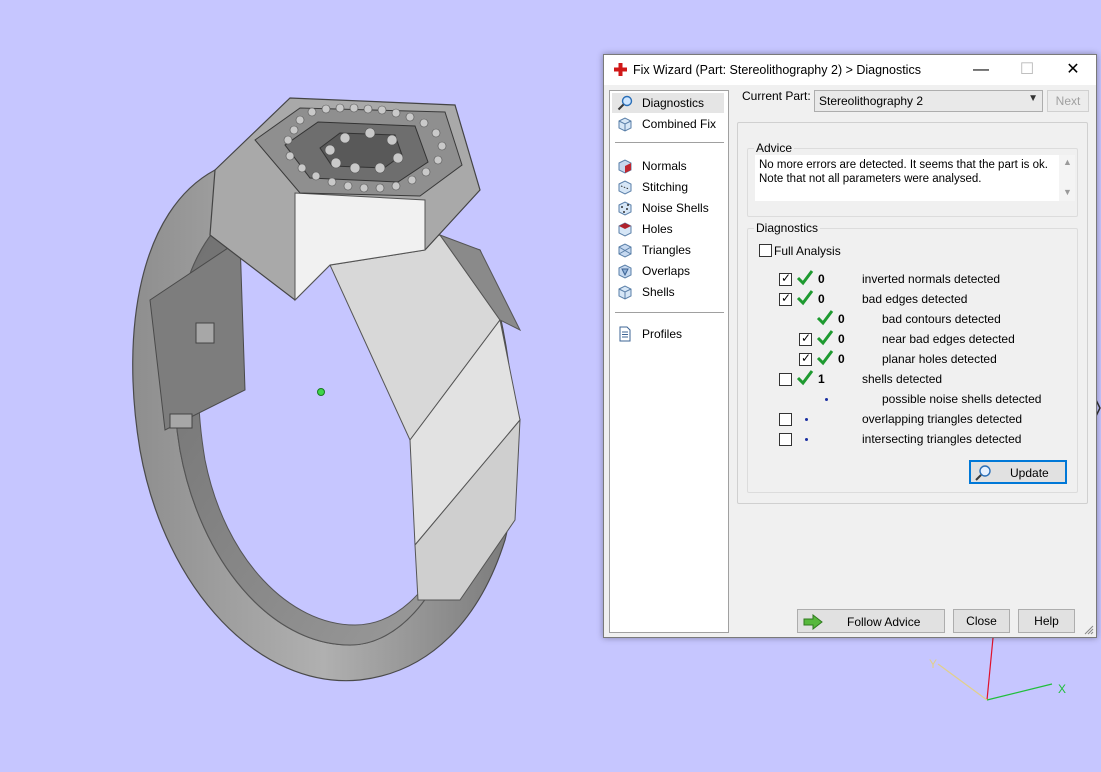 This screenshot has height=772, width=1101. I want to click on diagnostics-title: Diagnostics, so click(787, 228).